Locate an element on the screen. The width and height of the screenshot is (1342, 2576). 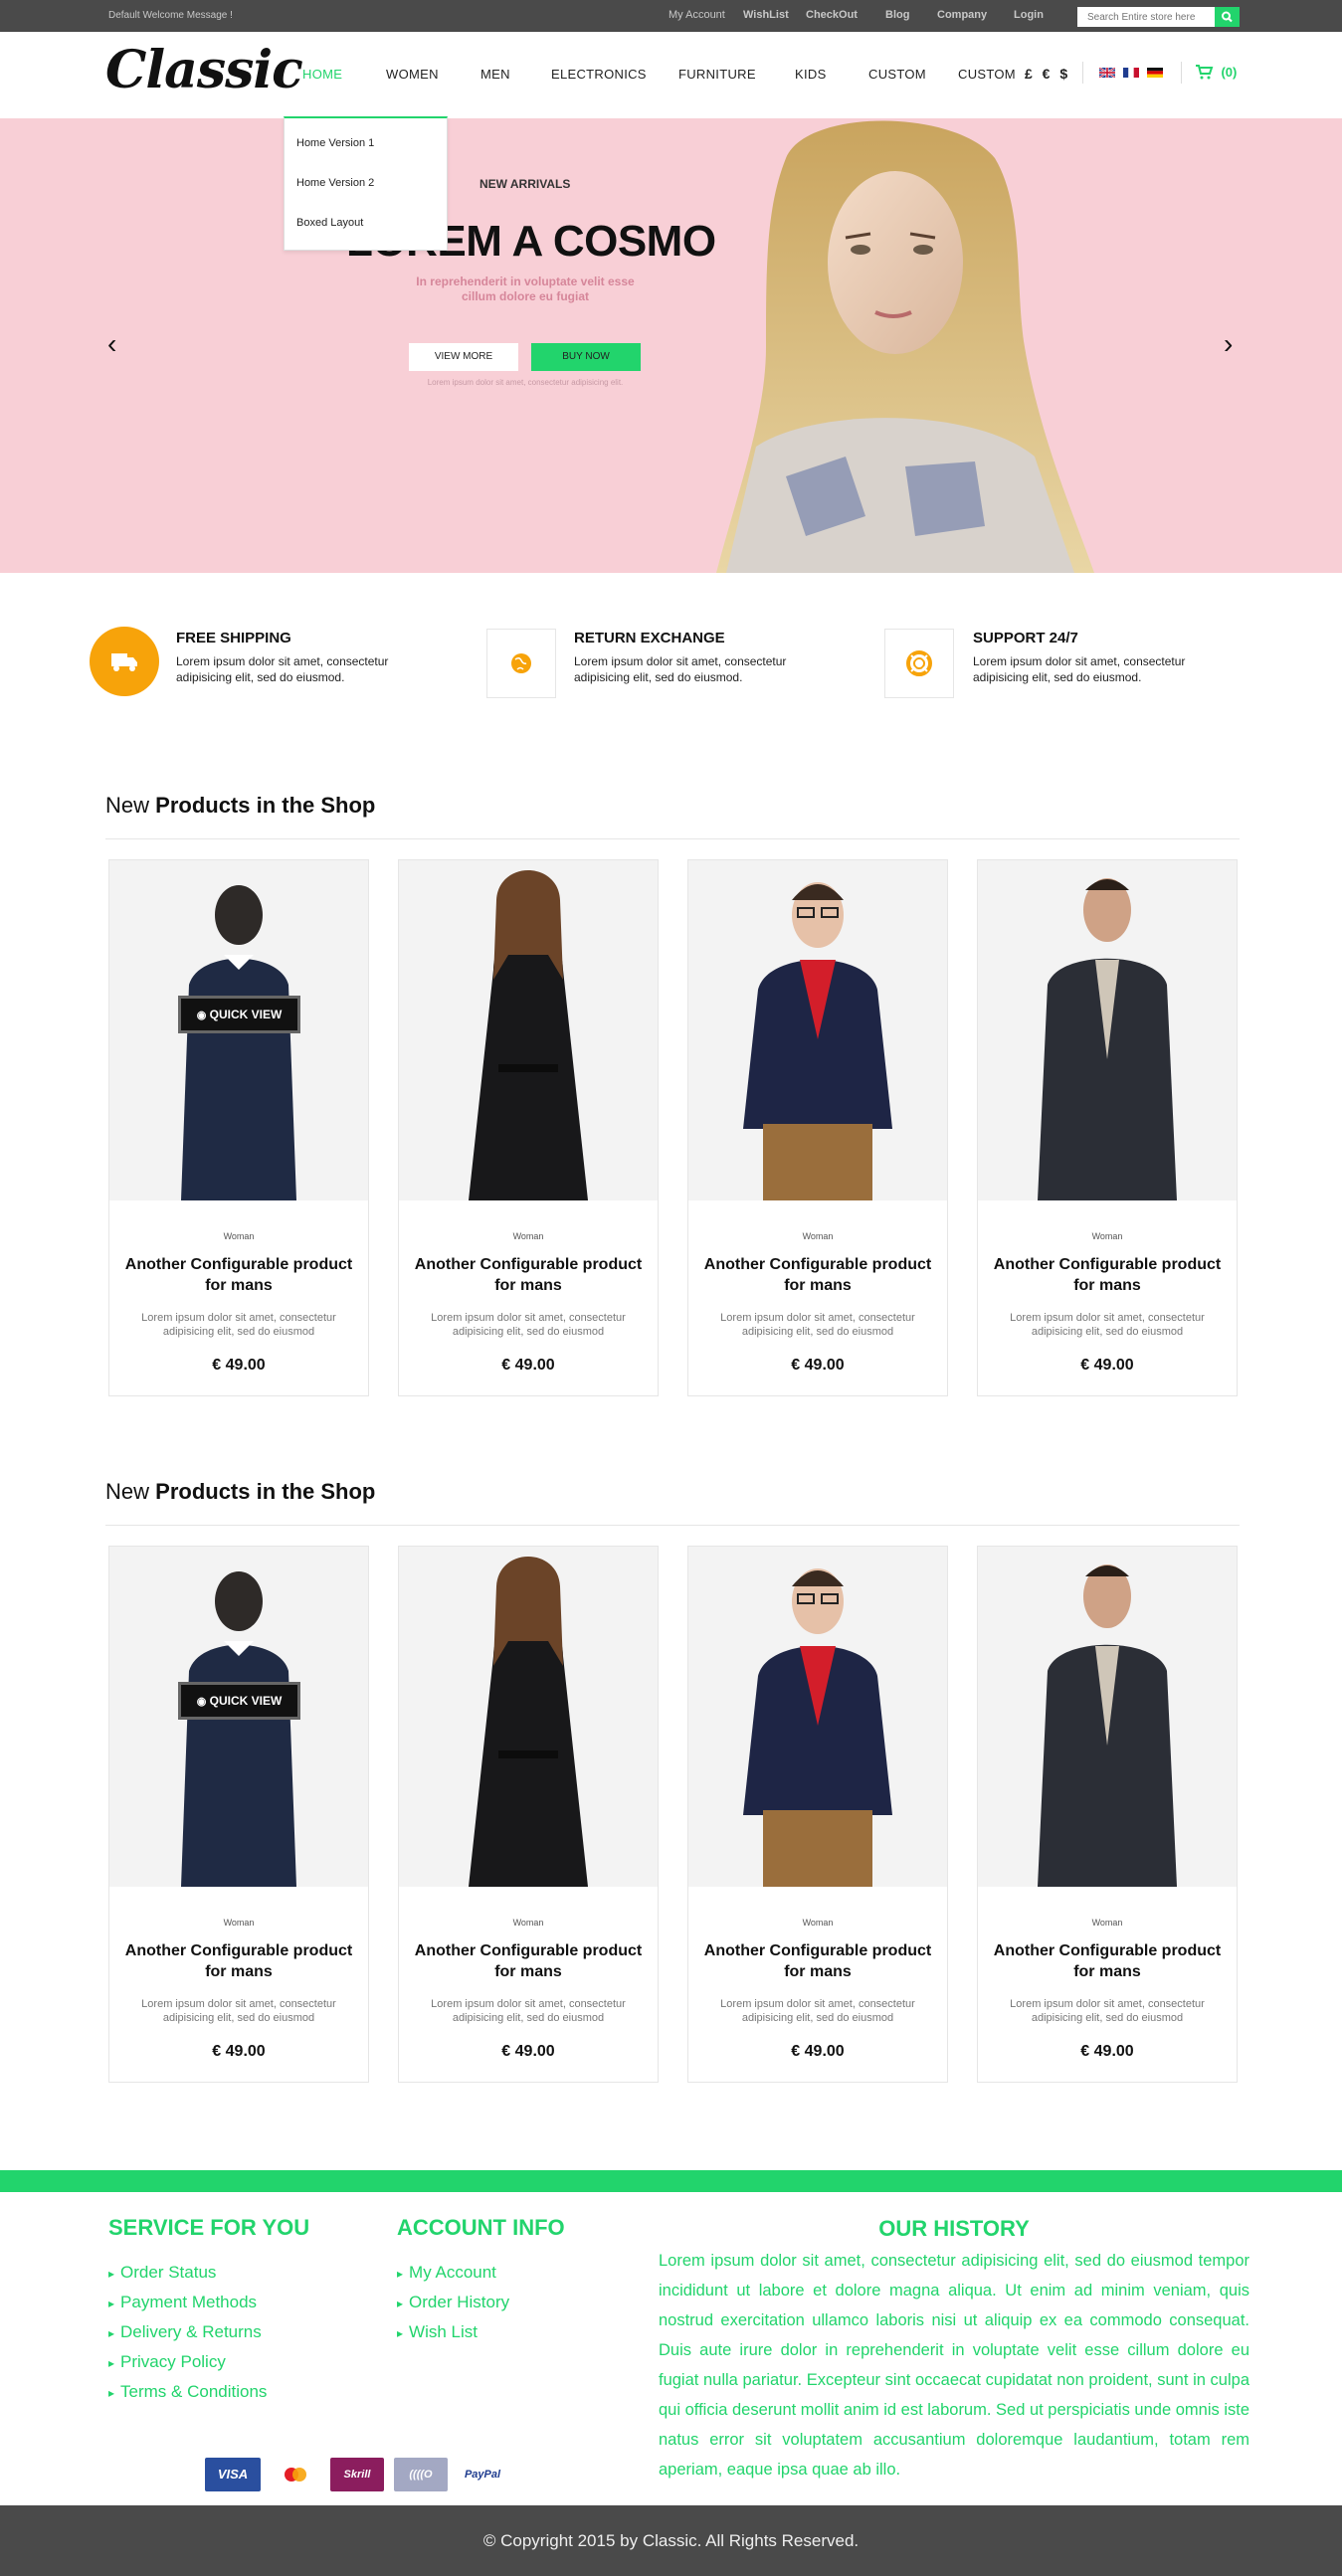
hero-prev-arrow: ‹ is located at coordinates (111, 344).